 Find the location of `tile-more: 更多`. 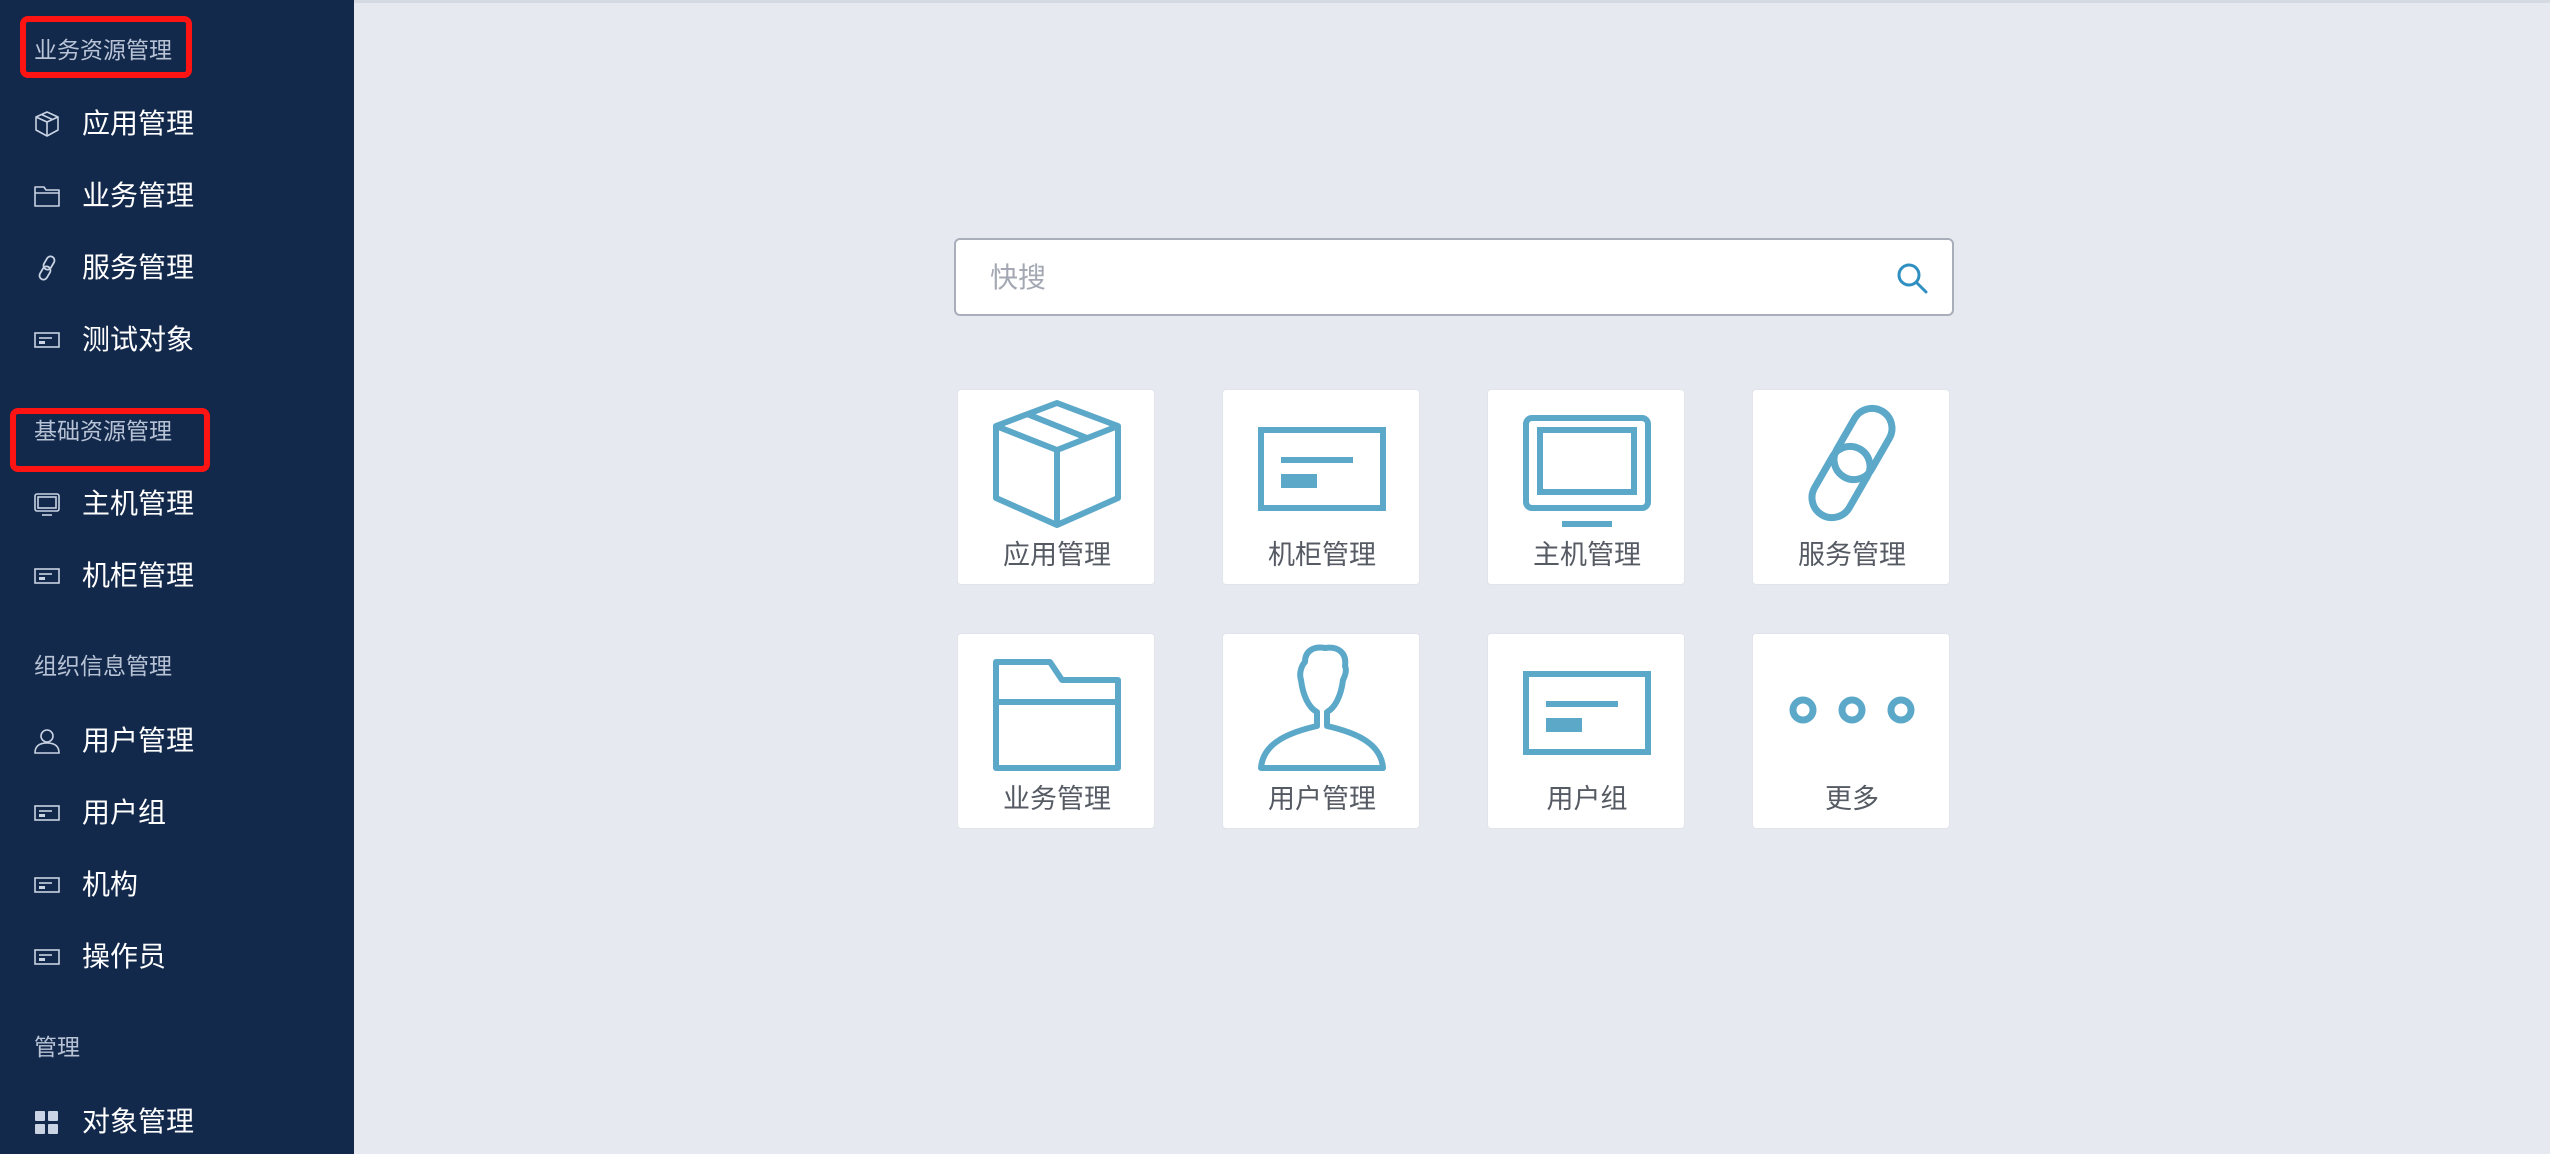

tile-more: 更多 is located at coordinates (1851, 731).